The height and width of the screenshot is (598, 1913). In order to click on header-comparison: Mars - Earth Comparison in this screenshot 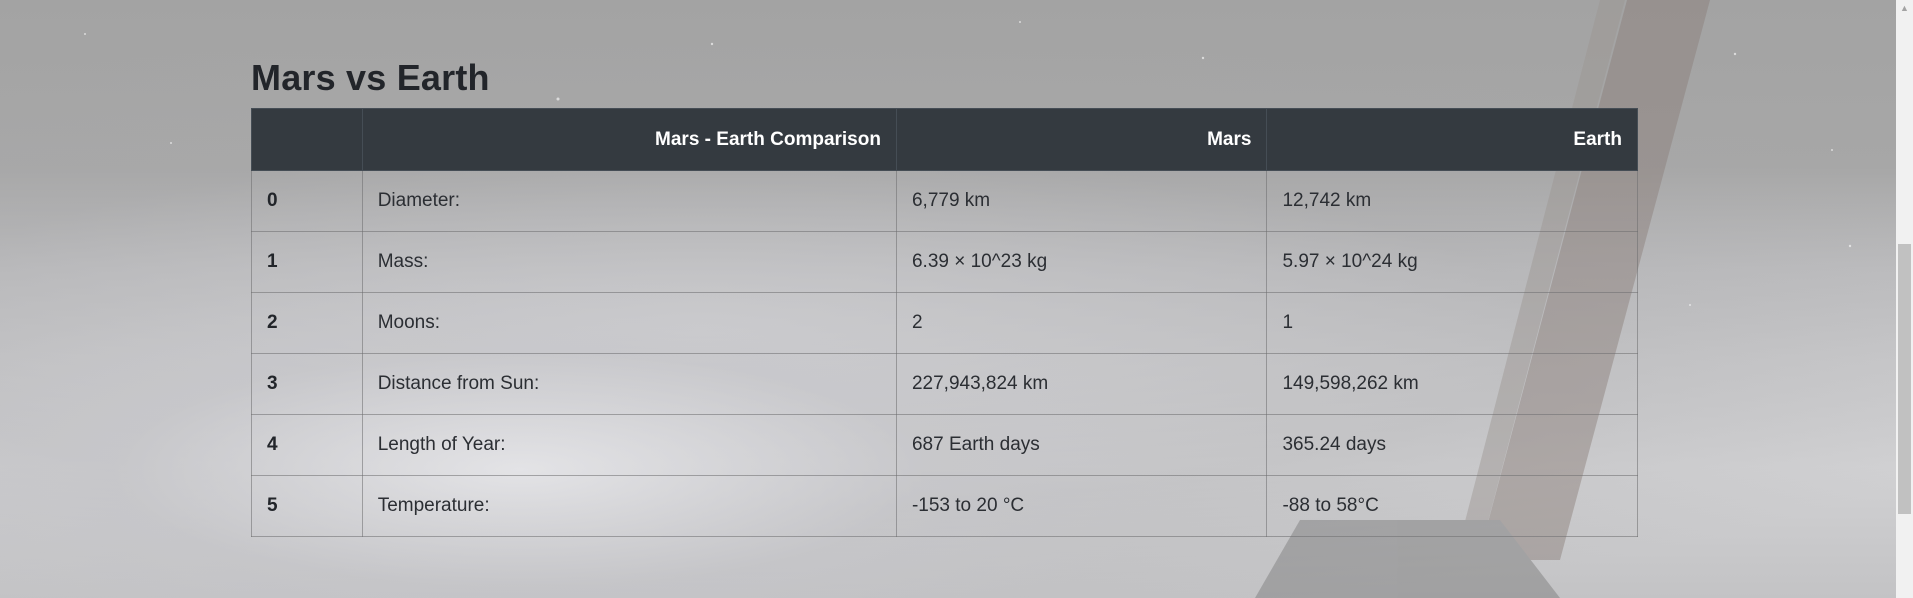, I will do `click(629, 139)`.